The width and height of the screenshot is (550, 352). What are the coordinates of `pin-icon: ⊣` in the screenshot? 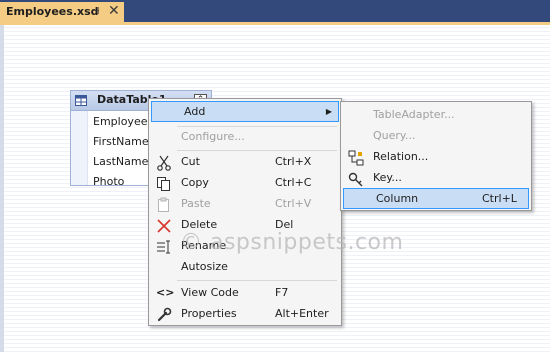 It's located at (95, 11).